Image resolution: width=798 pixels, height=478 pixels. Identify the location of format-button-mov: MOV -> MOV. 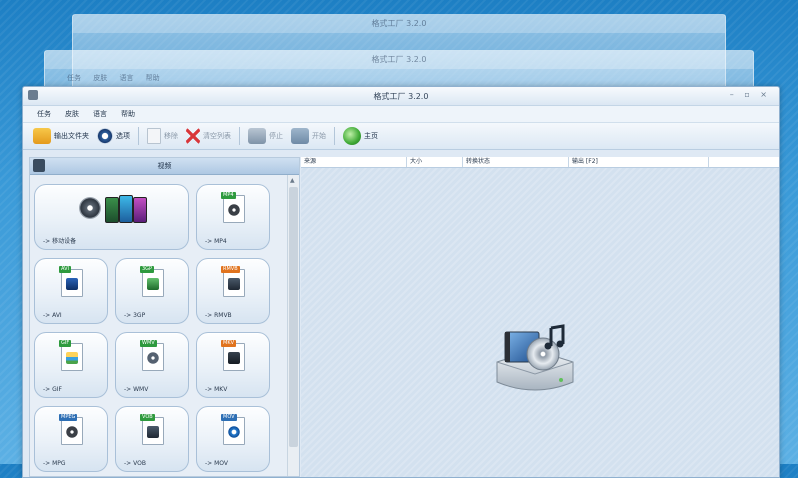
(233, 439).